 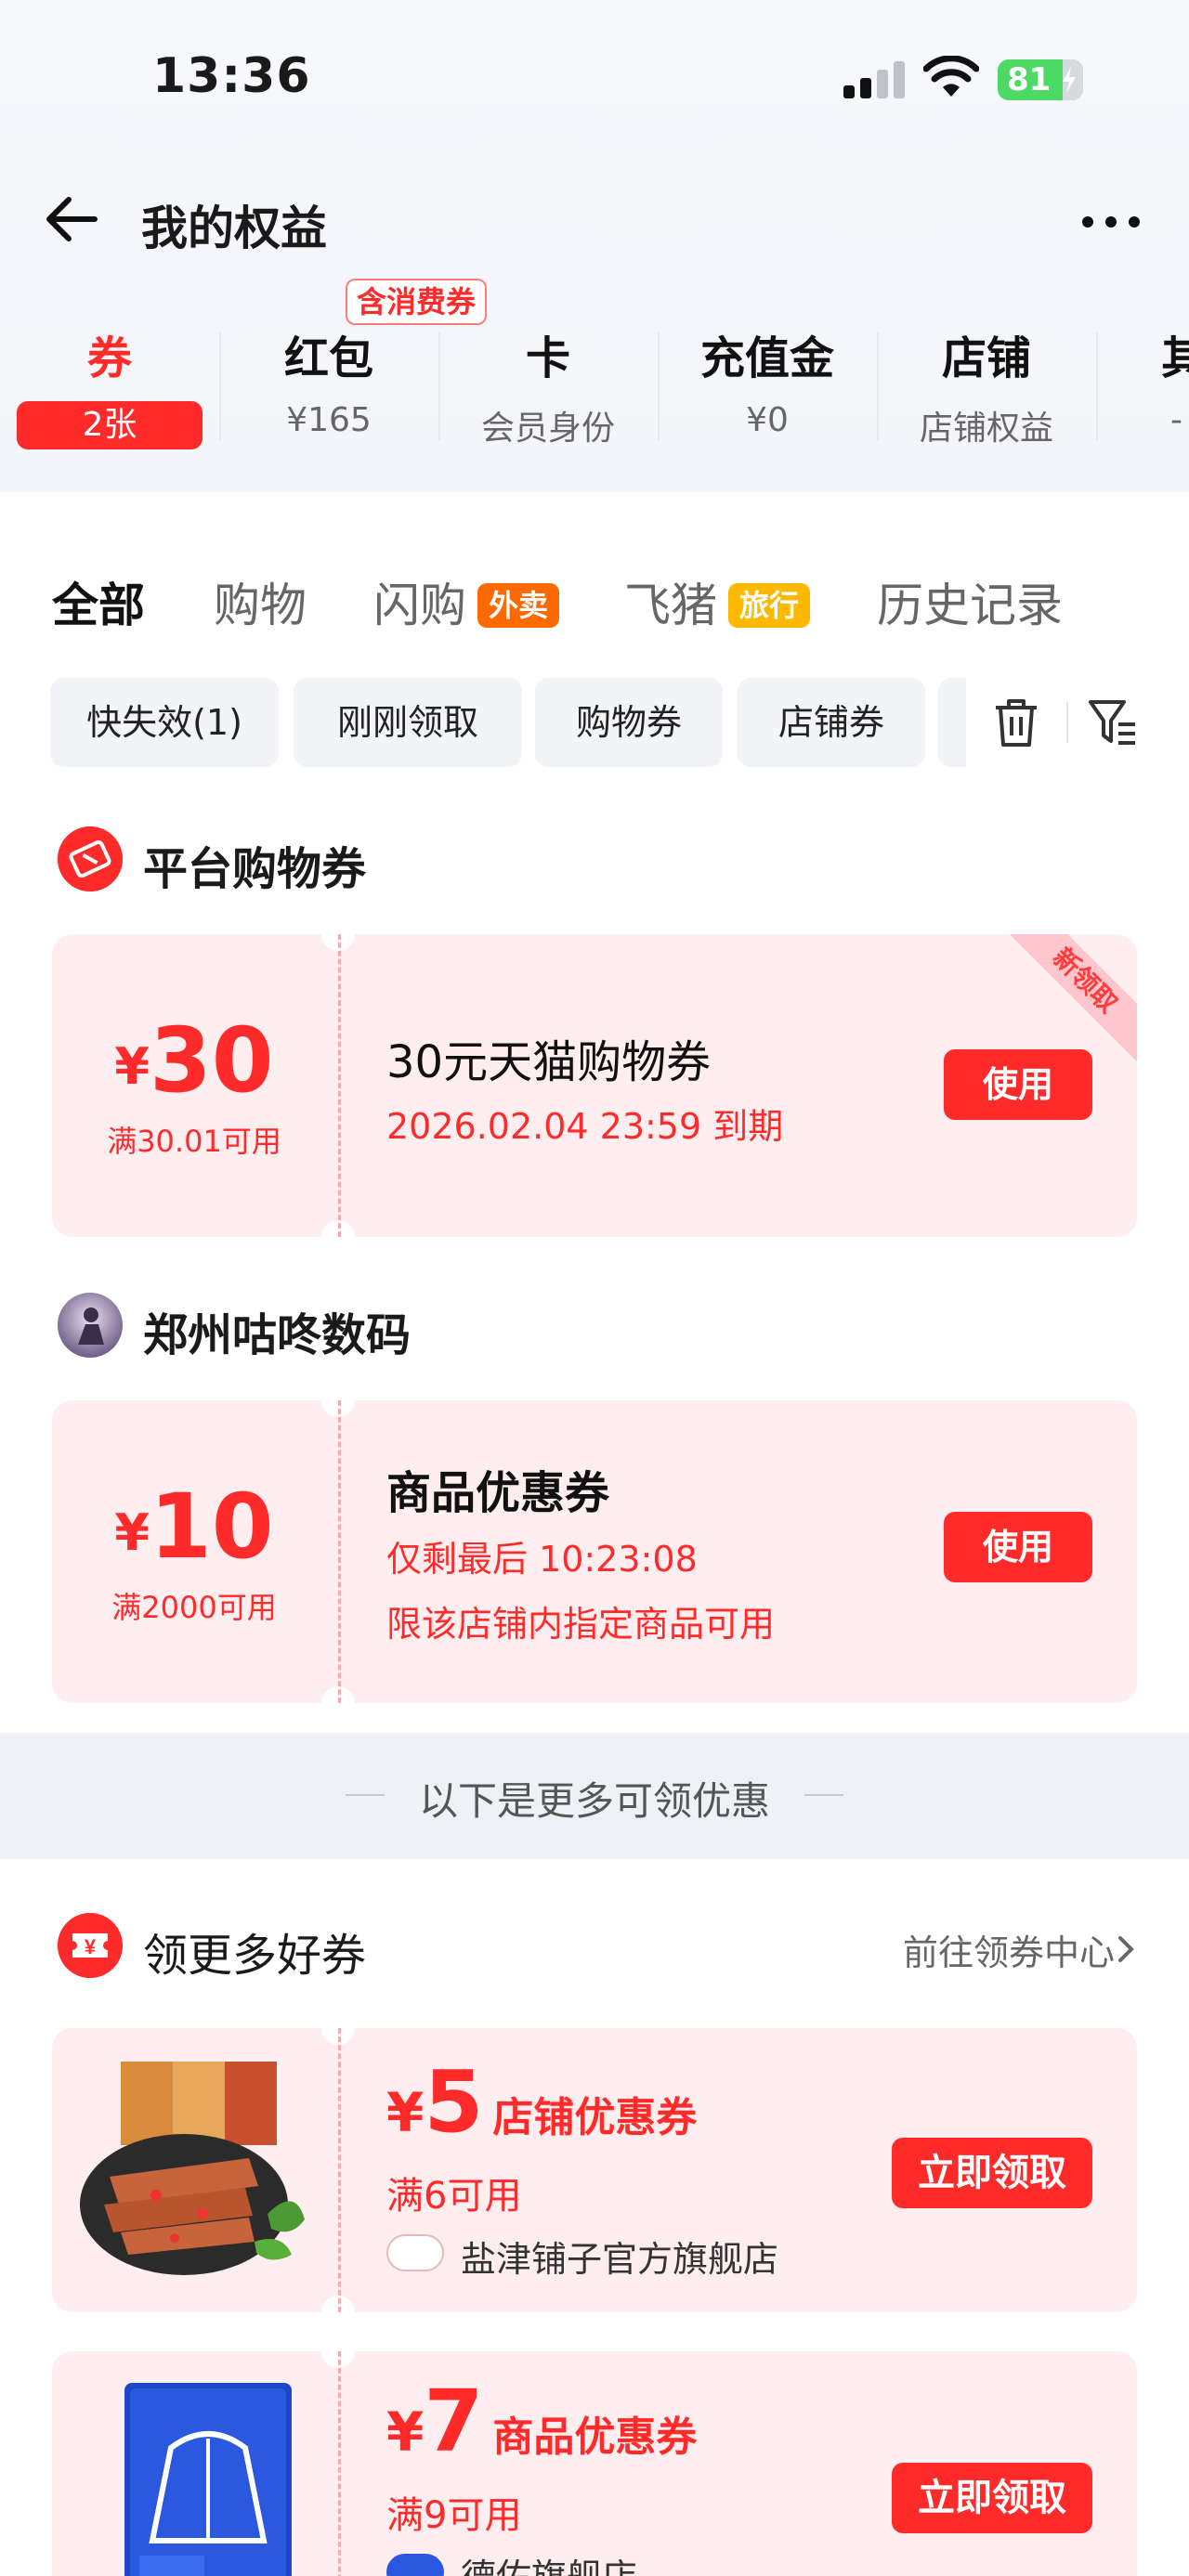 I want to click on section-title: 领更多好券, so click(x=255, y=1956).